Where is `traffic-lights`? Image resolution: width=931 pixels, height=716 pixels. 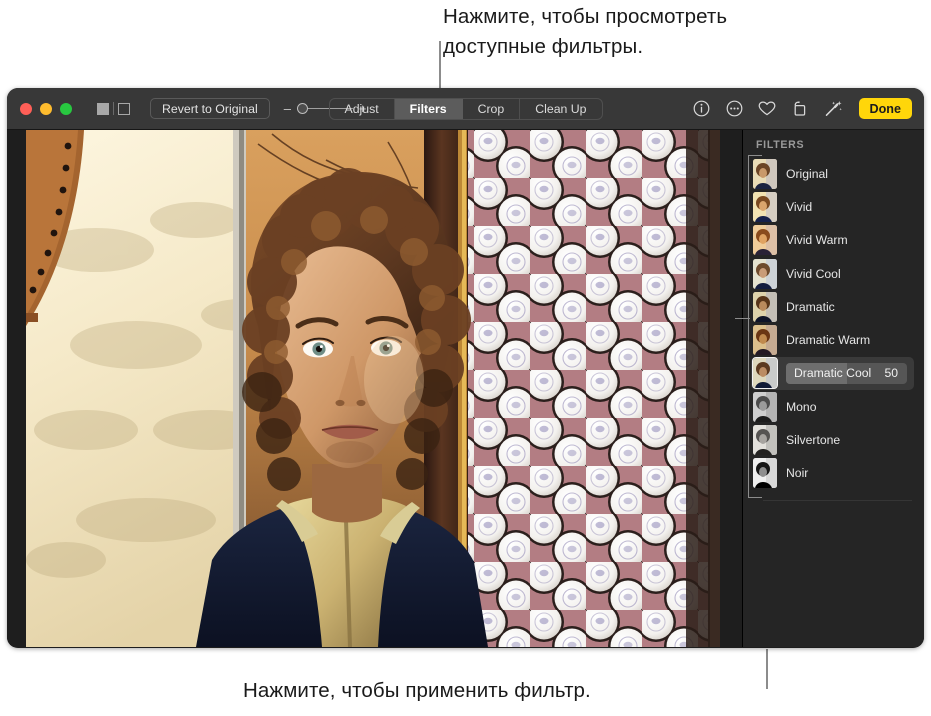
traffic-lights is located at coordinates (46, 108).